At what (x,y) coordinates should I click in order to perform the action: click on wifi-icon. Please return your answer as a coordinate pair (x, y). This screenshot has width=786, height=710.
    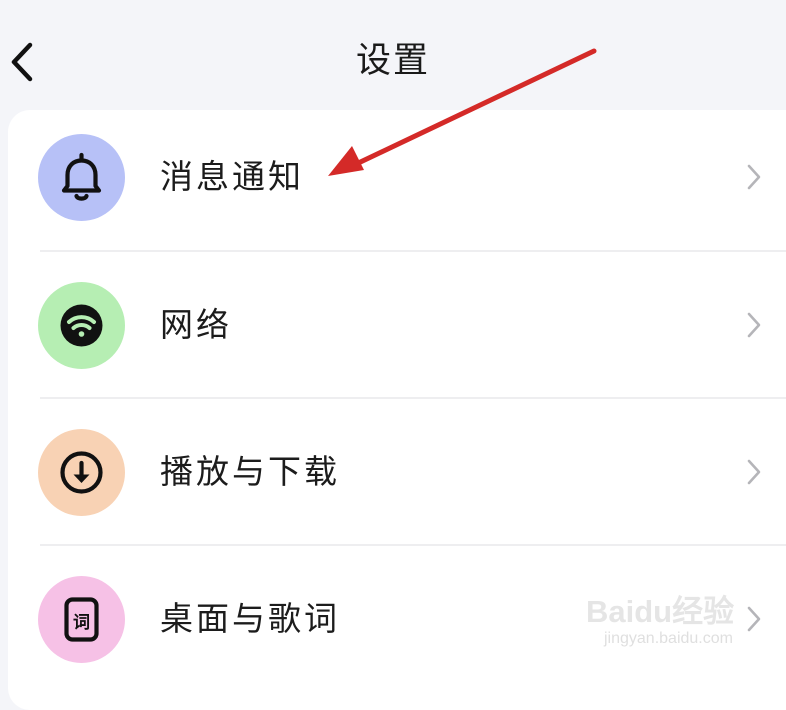
    Looking at the image, I should click on (81, 325).